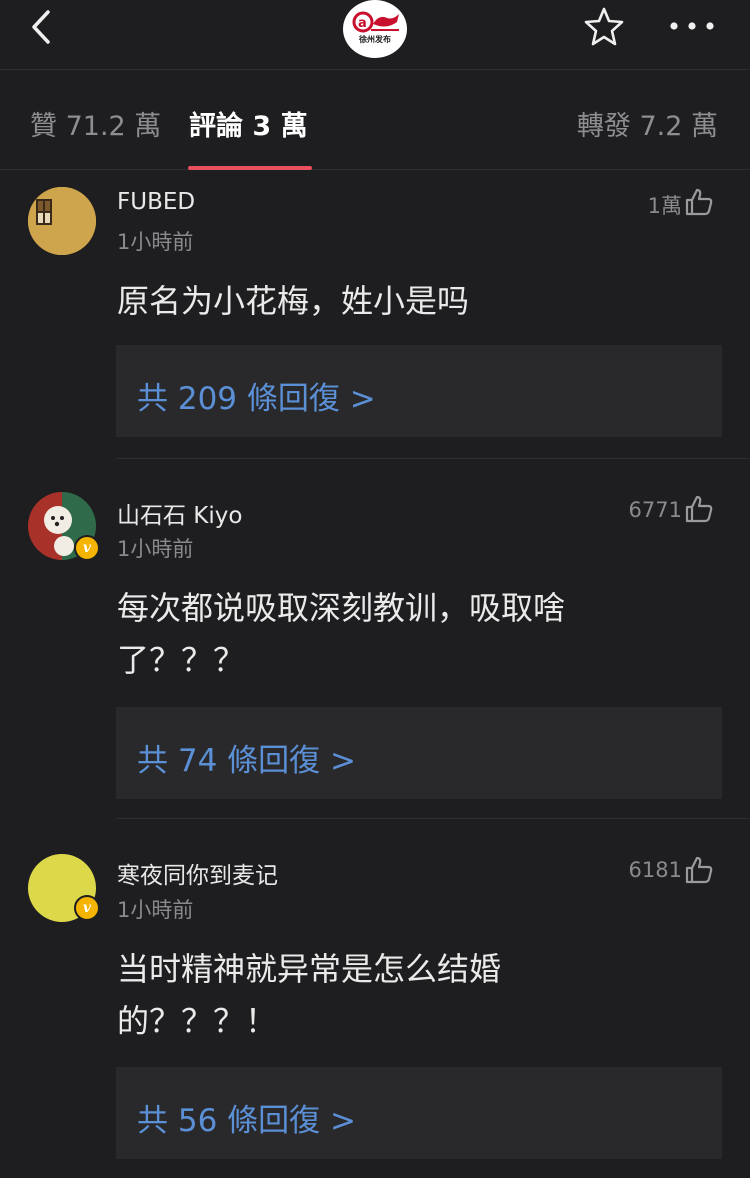 Image resolution: width=750 pixels, height=1178 pixels. What do you see at coordinates (375, 29) in the screenshot?
I see `brand-logo: a 徐州发布` at bounding box center [375, 29].